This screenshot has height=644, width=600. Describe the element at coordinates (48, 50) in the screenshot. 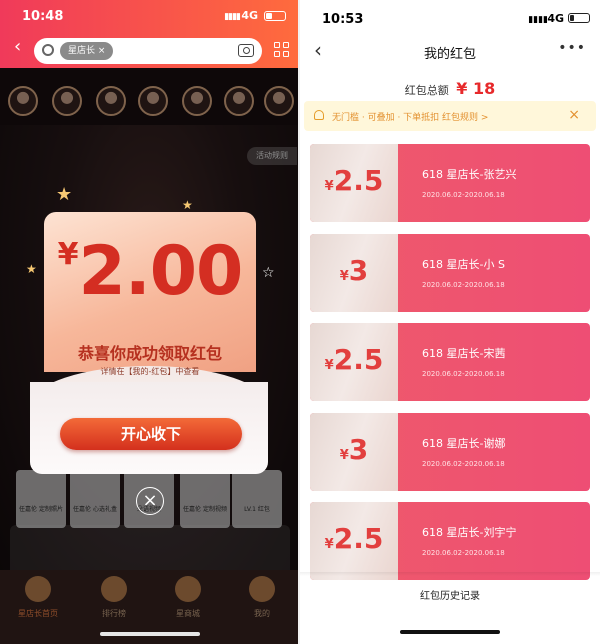

I see `search-icon` at that location.